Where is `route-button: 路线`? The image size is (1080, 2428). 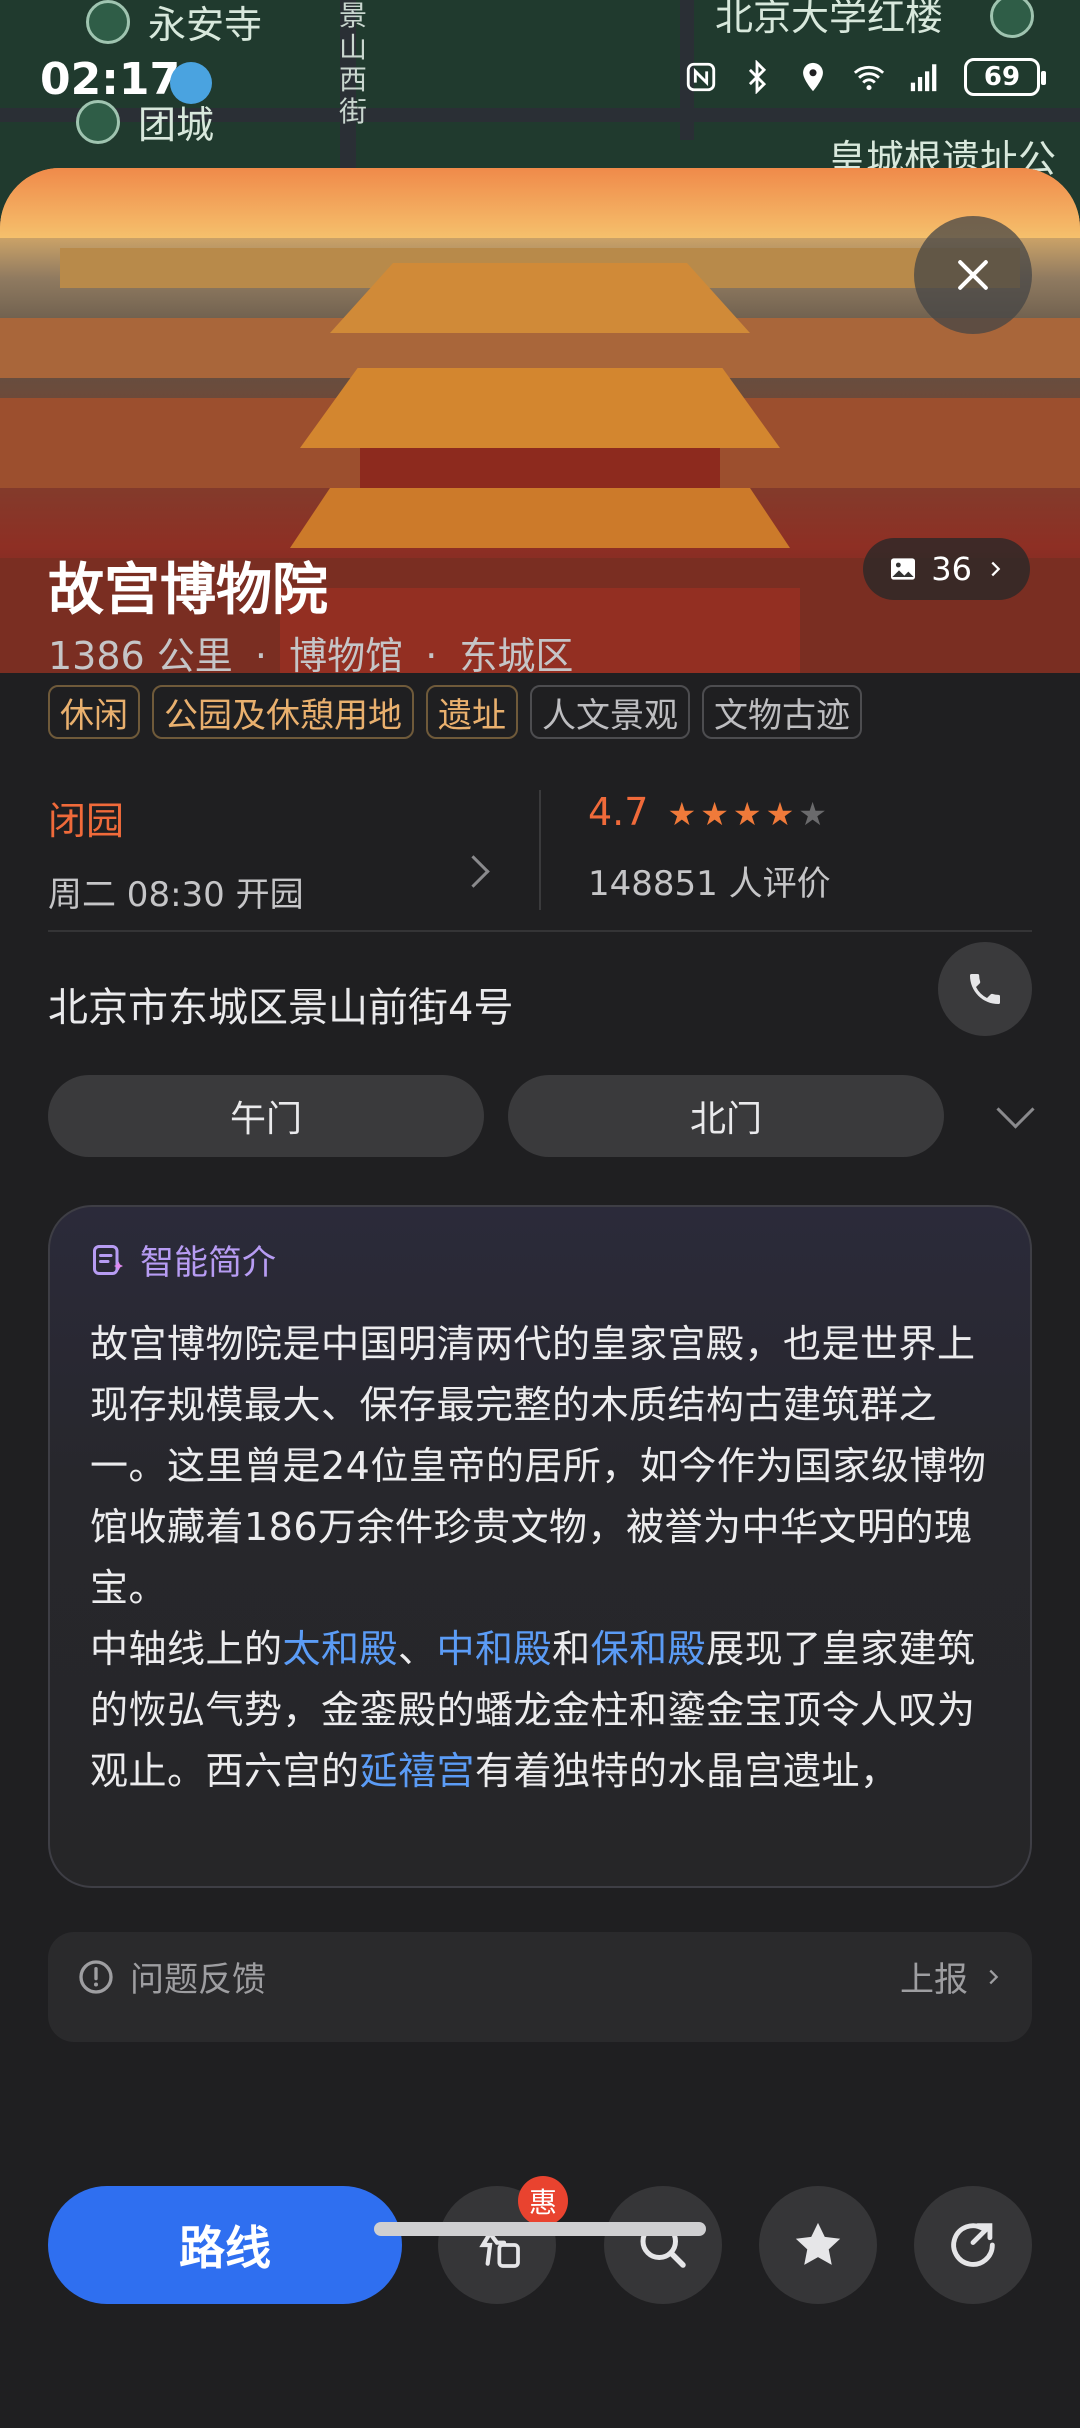 route-button: 路线 is located at coordinates (225, 2245).